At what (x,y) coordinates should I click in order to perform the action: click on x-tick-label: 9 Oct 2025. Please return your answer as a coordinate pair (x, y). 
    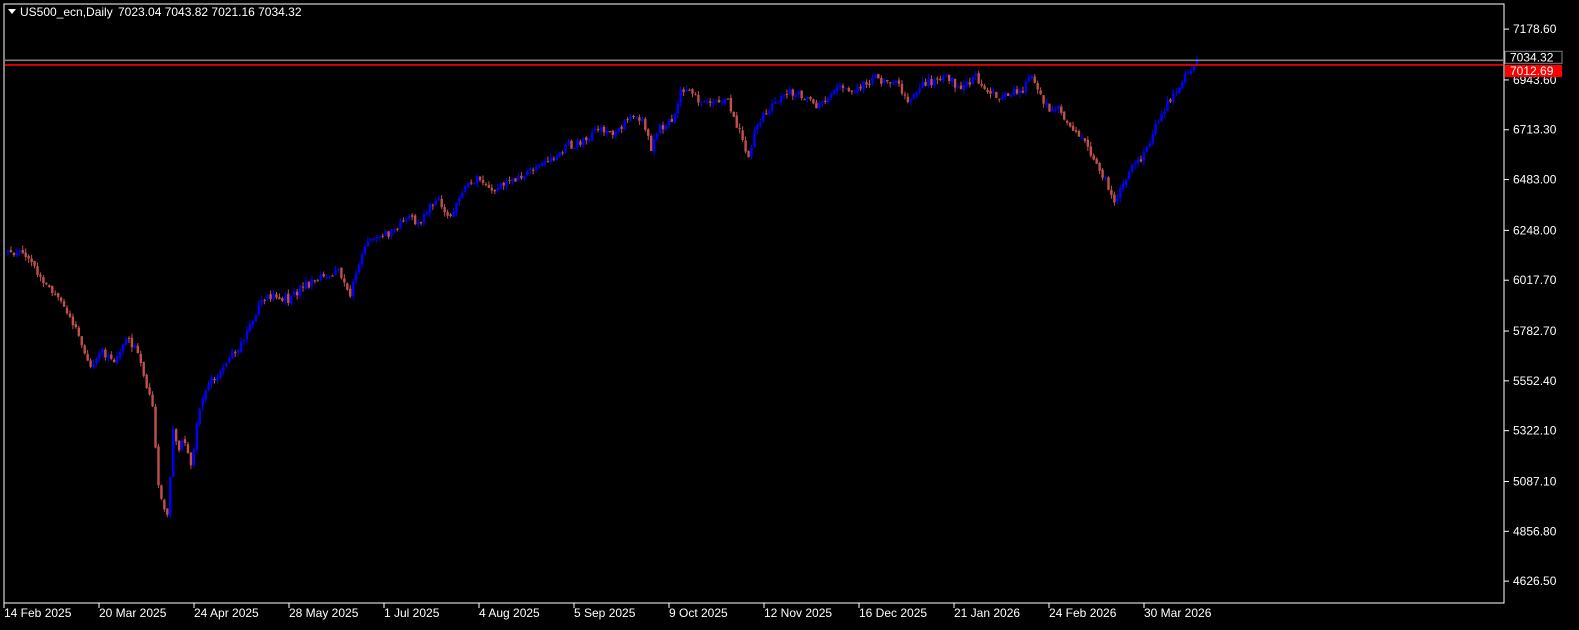
    Looking at the image, I should click on (698, 613).